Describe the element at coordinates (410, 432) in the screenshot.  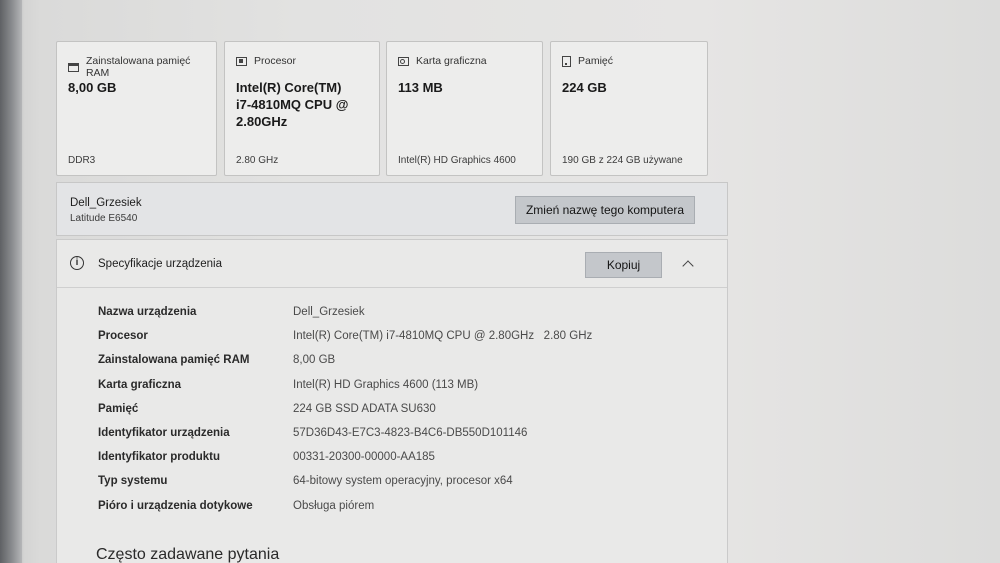
I see `spec-value: 57D36D43-E7C3-4823-B4C6-DB550D101146` at that location.